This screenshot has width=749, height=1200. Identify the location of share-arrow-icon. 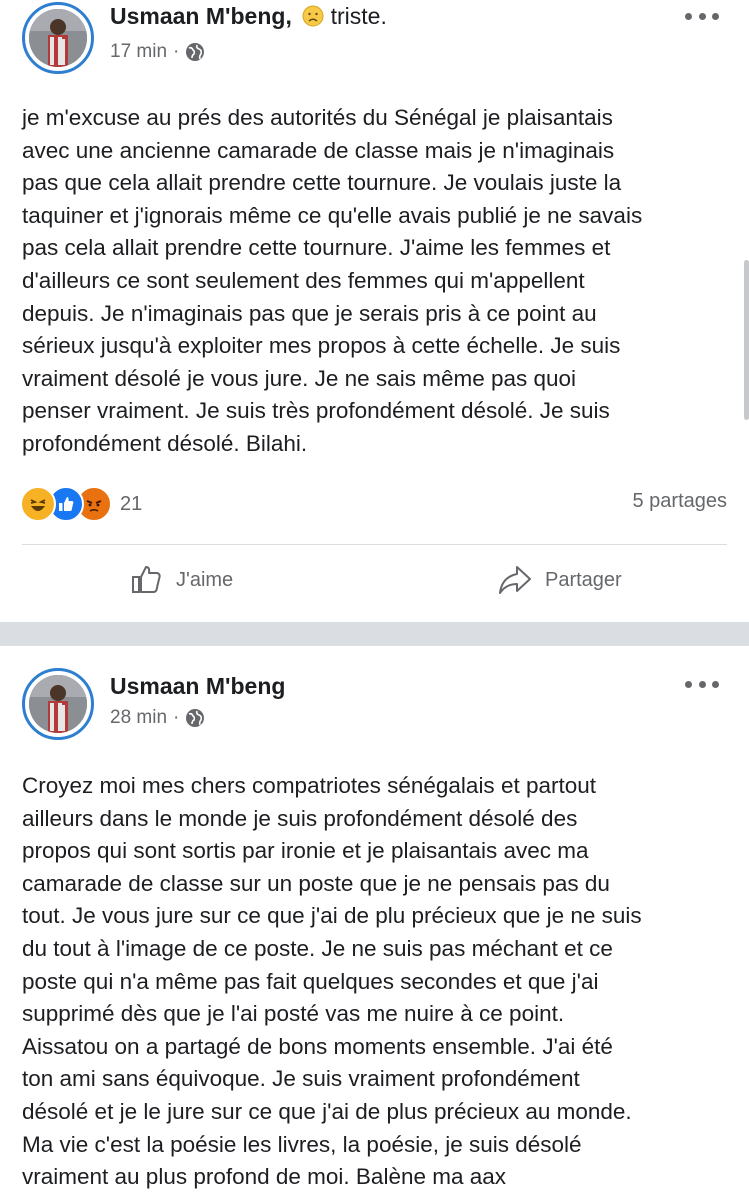
(515, 580).